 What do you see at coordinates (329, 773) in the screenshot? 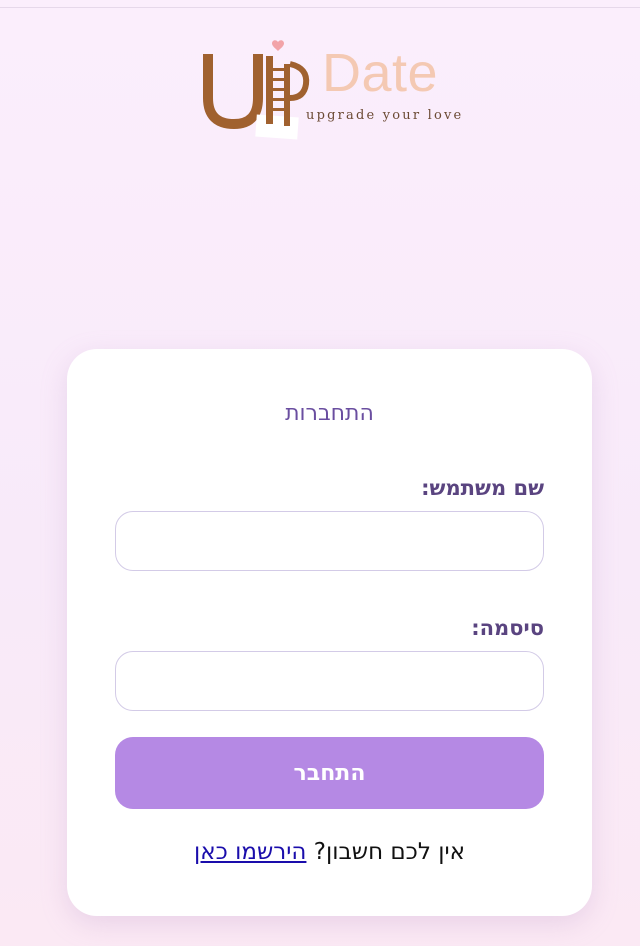
I see `login-button: התחבר` at bounding box center [329, 773].